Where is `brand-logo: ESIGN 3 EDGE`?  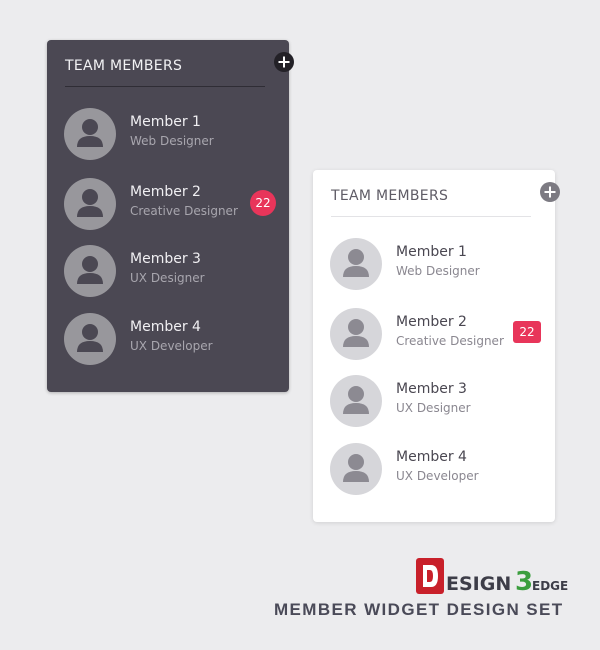 brand-logo: ESIGN 3 EDGE is located at coordinates (496, 577).